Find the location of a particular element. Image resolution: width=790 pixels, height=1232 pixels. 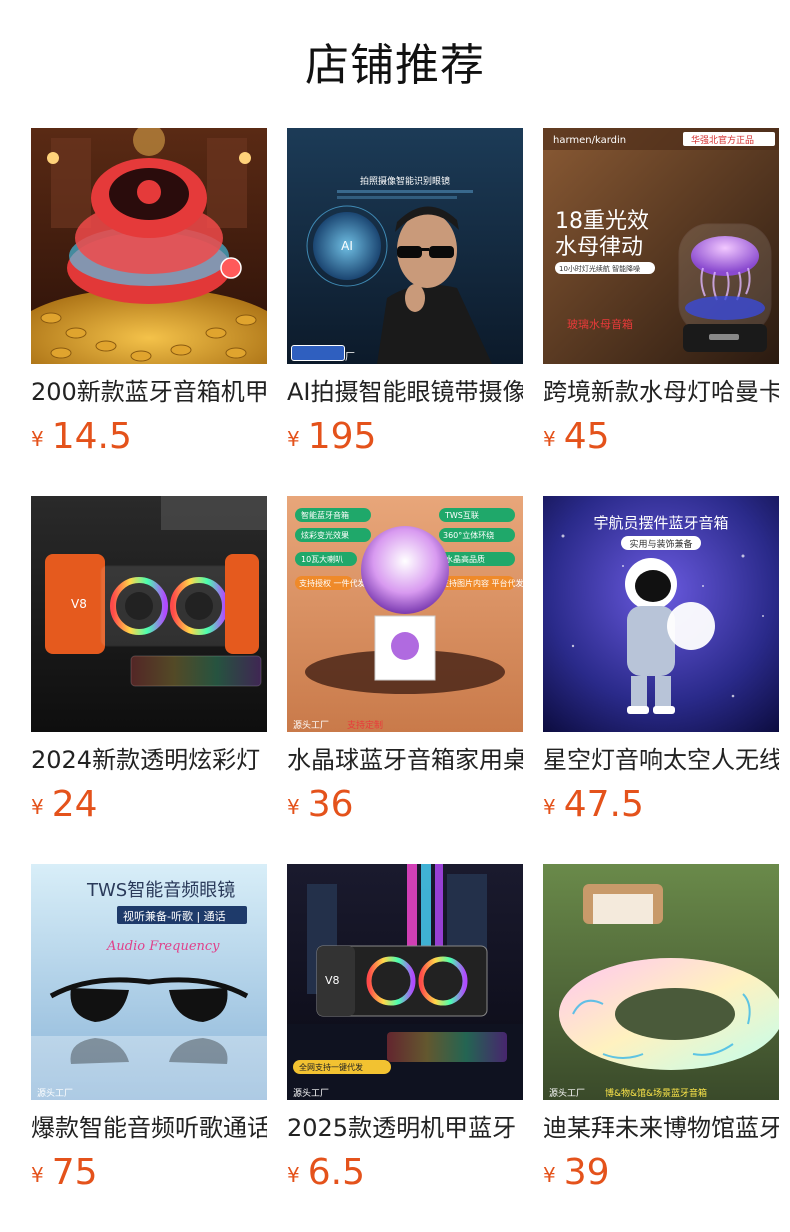

image-text: 智能蓝牙音箱 is located at coordinates (325, 515).